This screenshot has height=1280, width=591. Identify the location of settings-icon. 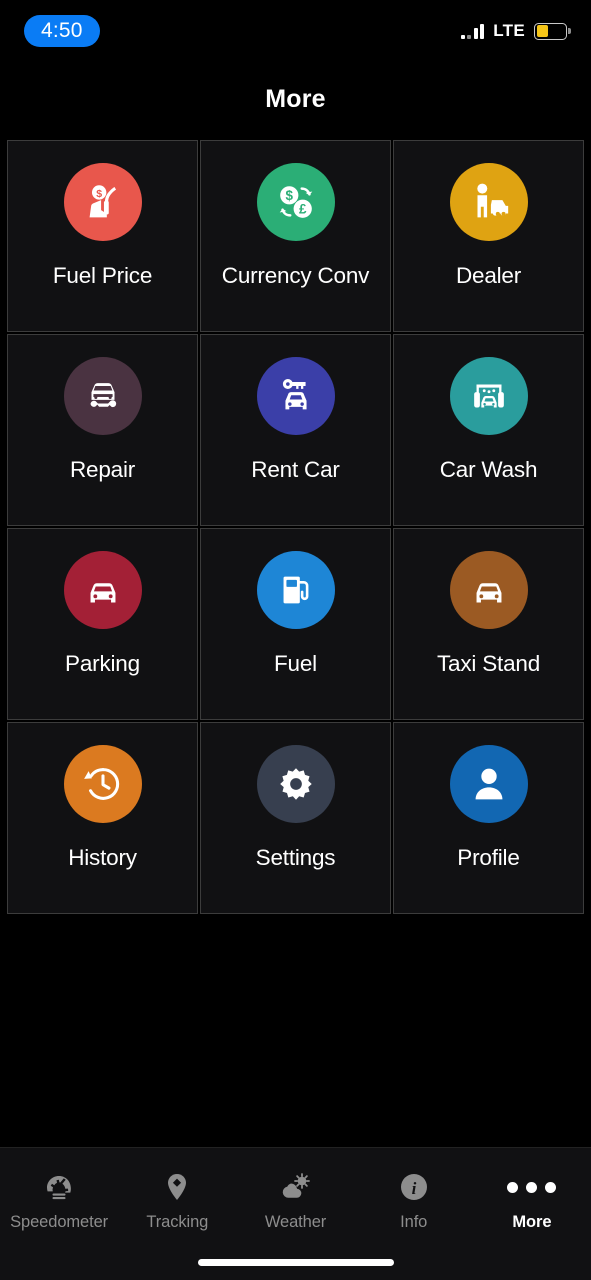
(295, 784).